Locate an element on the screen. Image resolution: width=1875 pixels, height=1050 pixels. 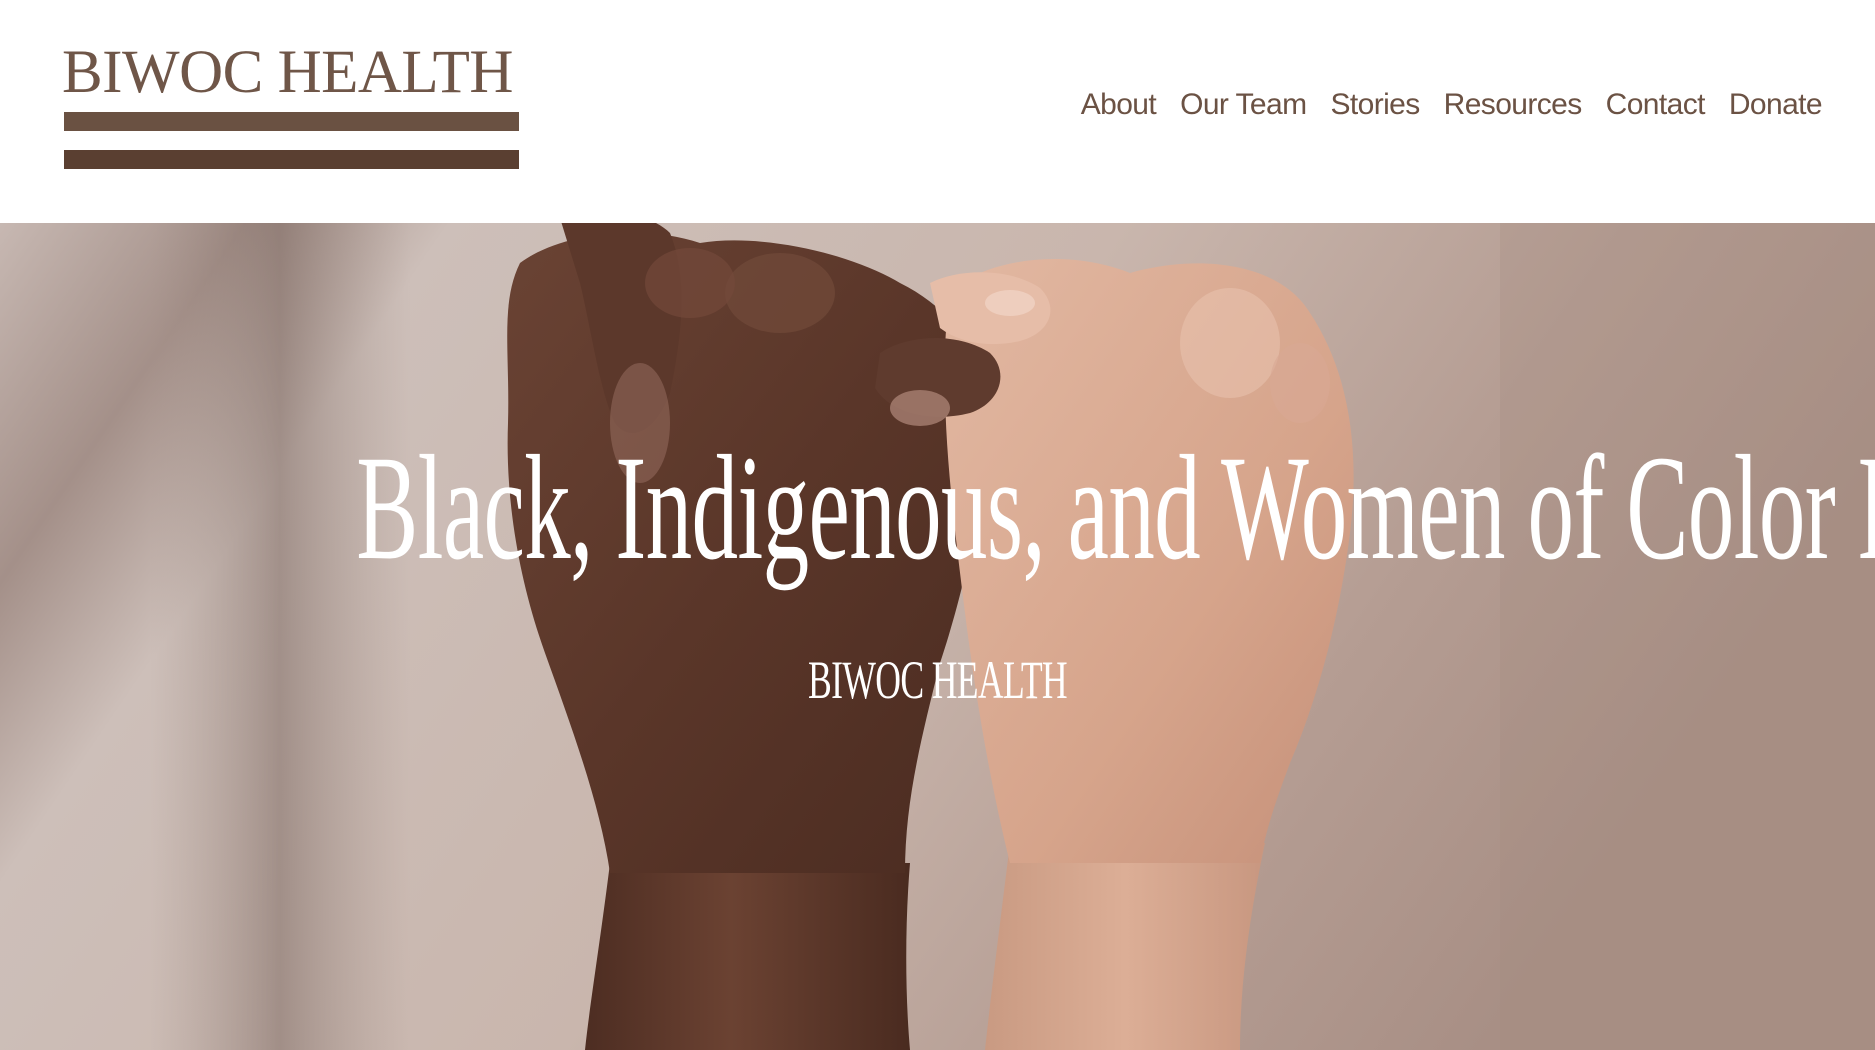
nav-link-stories: Stories is located at coordinates (1375, 105).